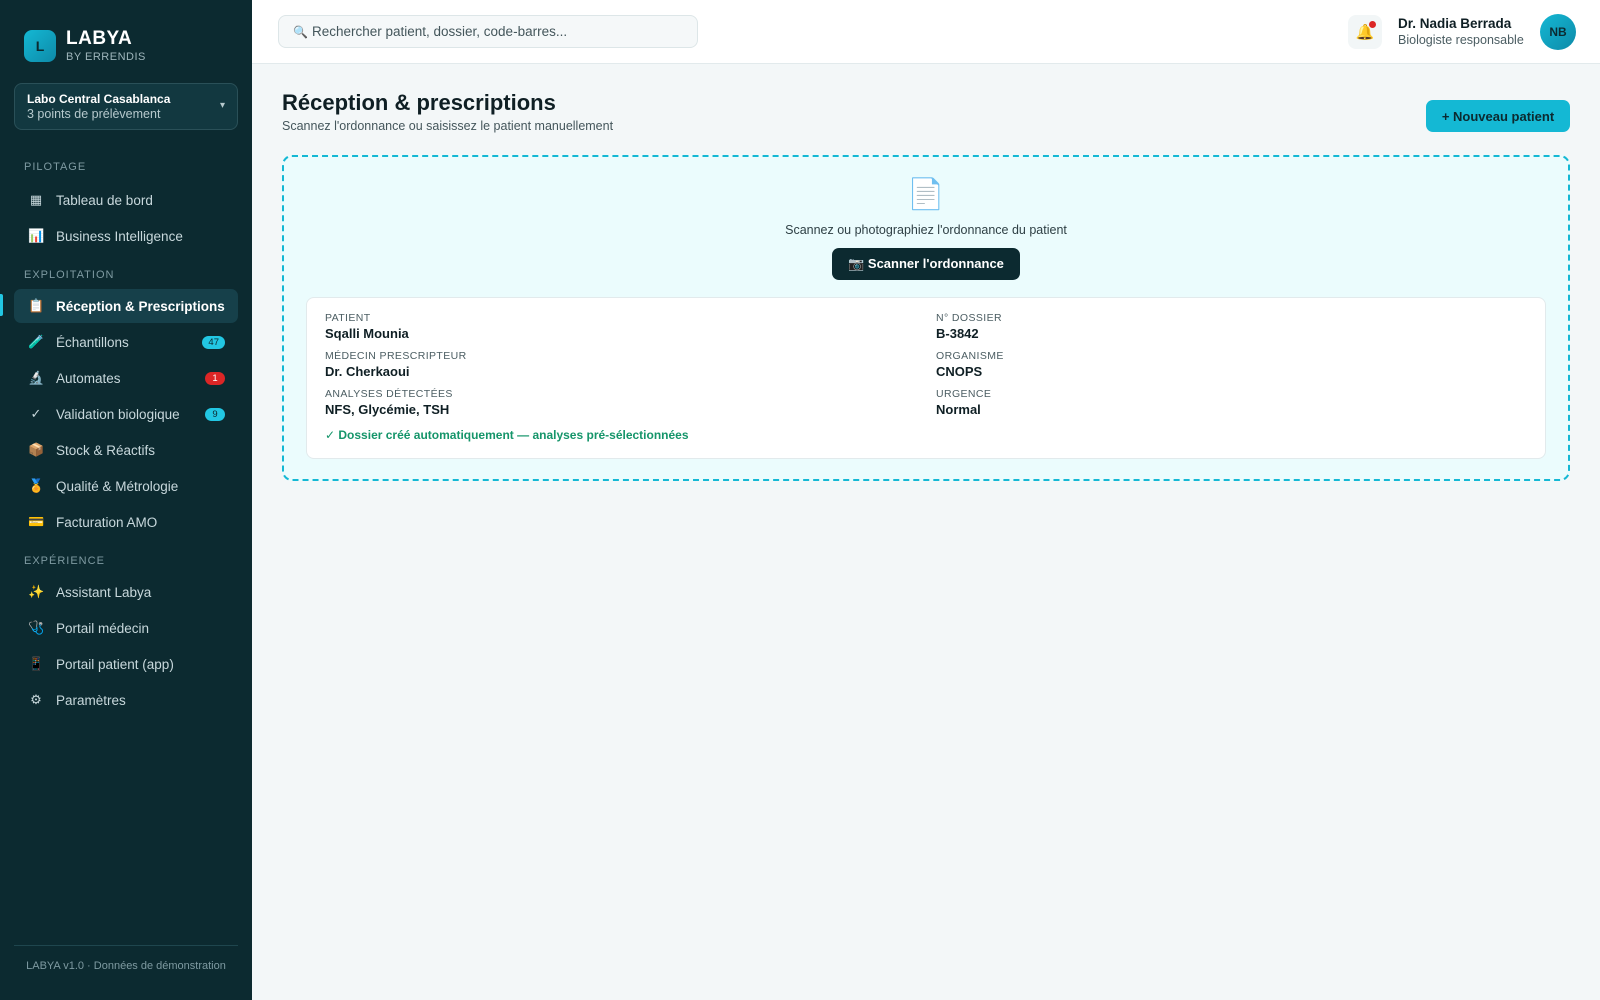 This screenshot has height=1000, width=1600. Describe the element at coordinates (36, 449) in the screenshot. I see `package-icon: 📦` at that location.